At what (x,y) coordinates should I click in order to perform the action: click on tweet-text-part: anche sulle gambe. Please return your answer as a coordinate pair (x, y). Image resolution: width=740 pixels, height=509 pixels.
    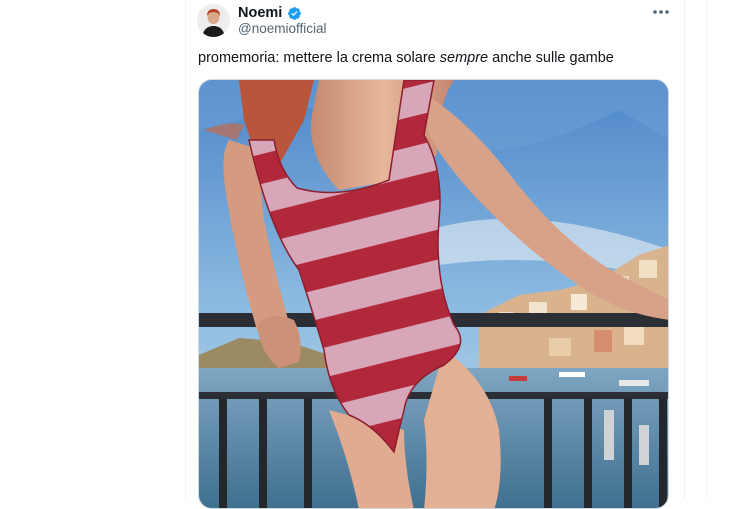
    Looking at the image, I should click on (551, 58).